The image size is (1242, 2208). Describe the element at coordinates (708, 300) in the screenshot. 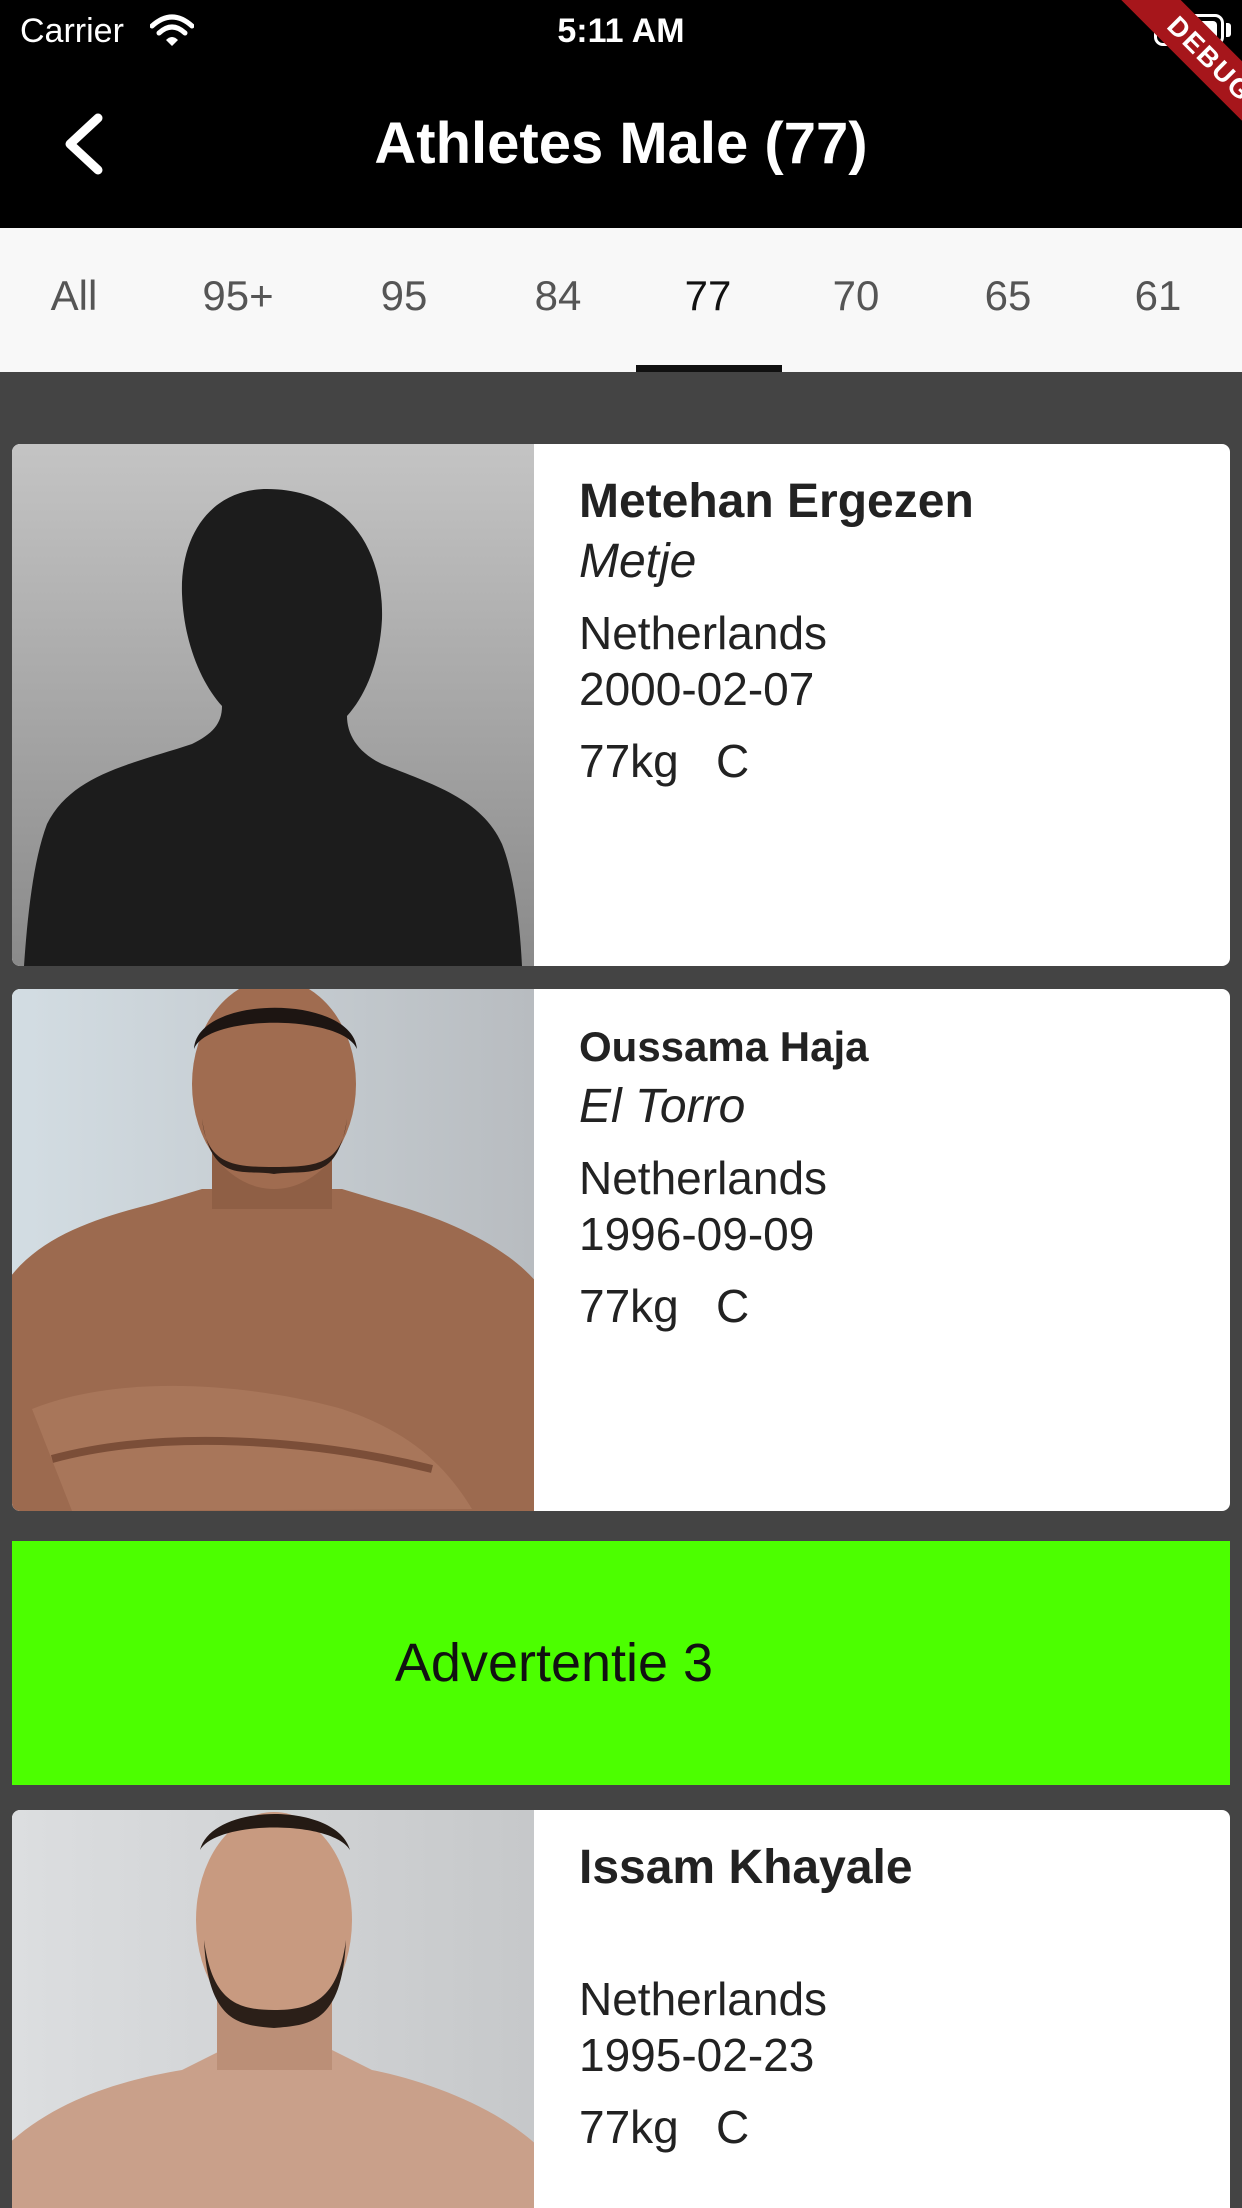

I see `tab-77: 77` at that location.